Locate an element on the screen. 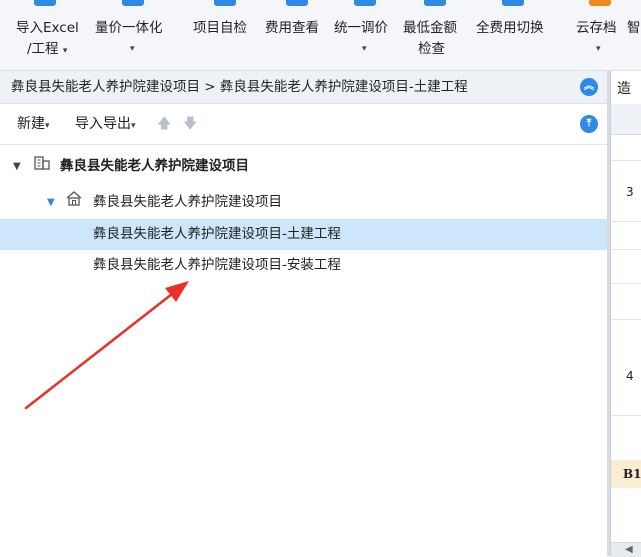 Image resolution: width=641 pixels, height=557 pixels. house-icon is located at coordinates (74, 202).